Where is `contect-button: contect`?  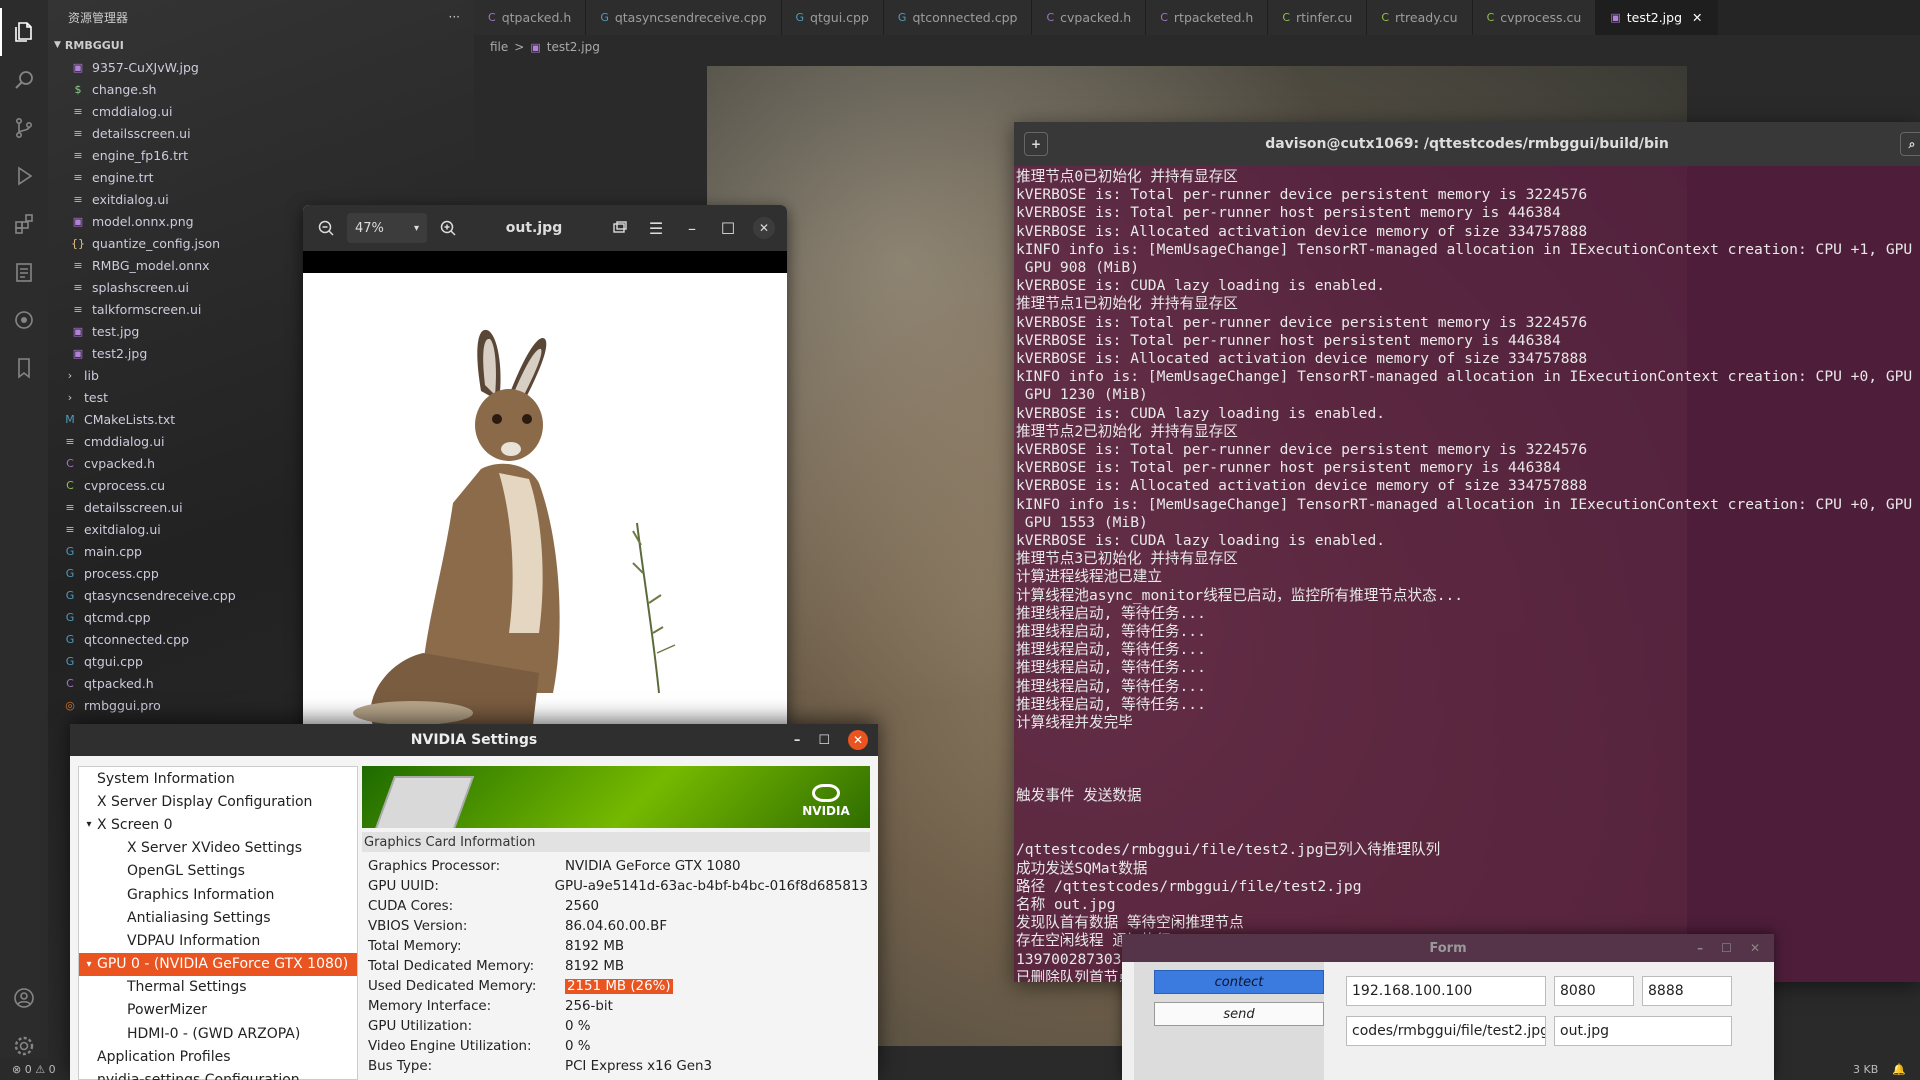 contect-button: contect is located at coordinates (1239, 982).